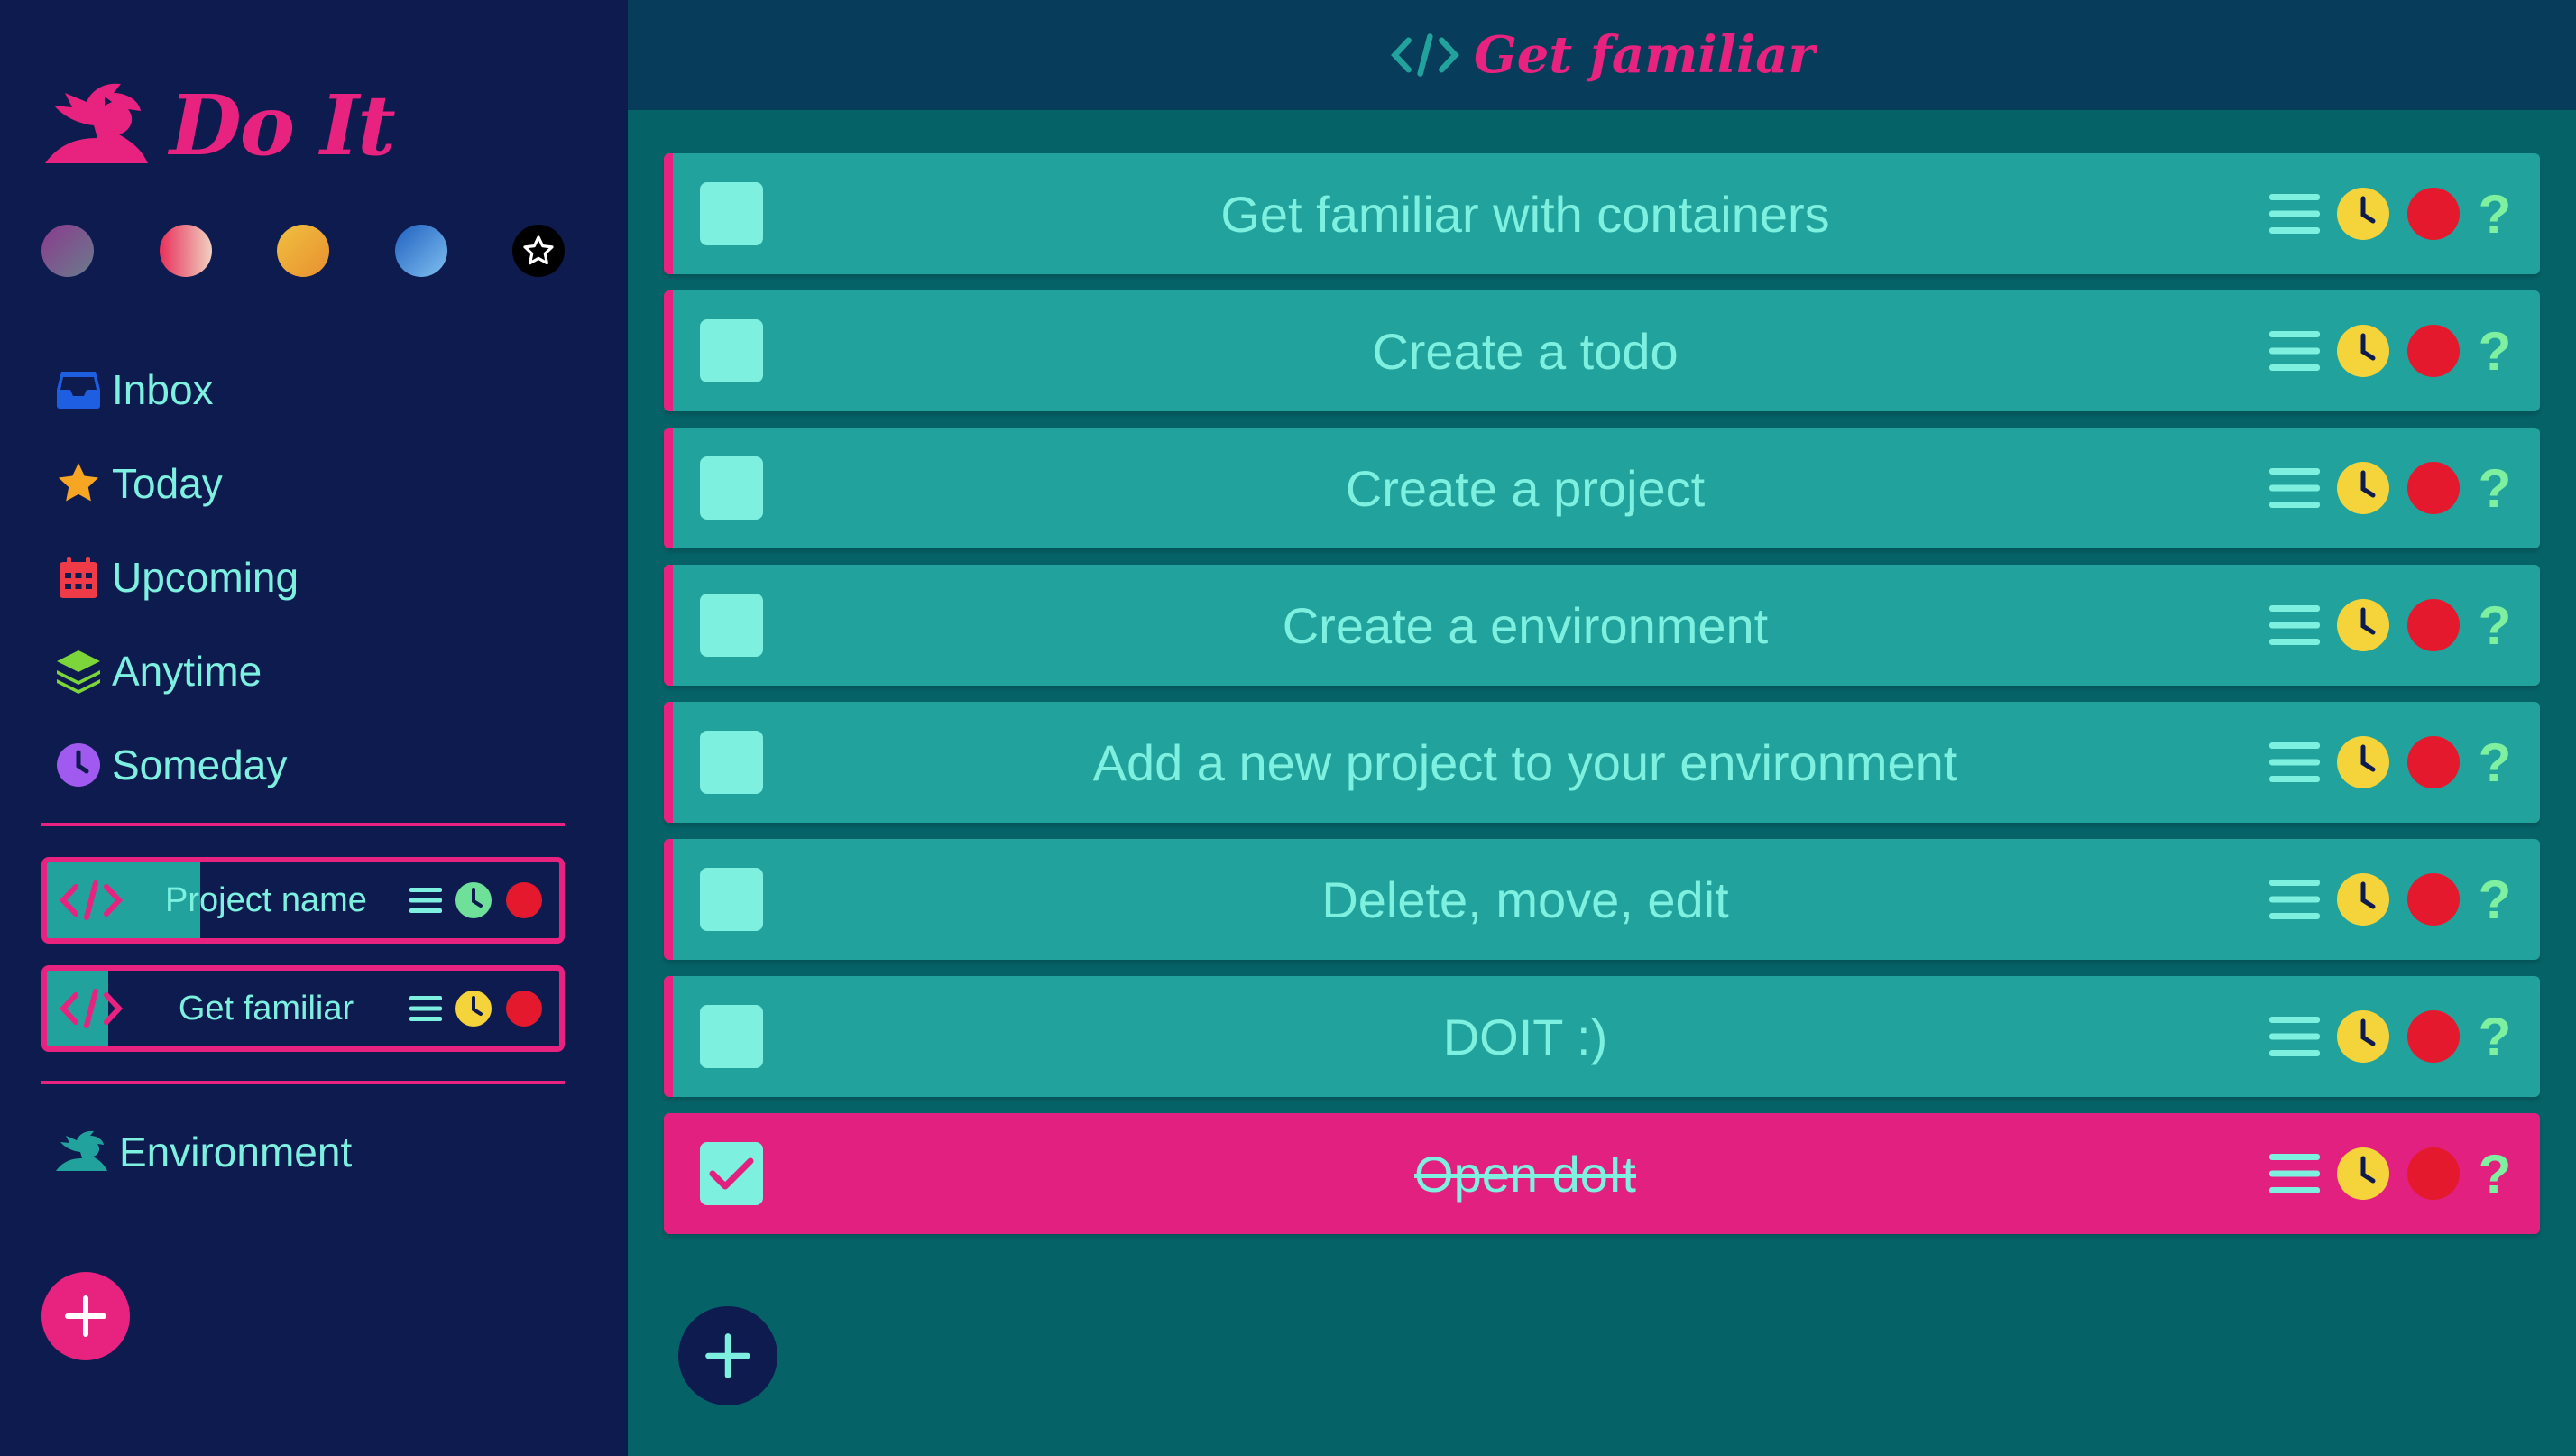 The height and width of the screenshot is (1456, 2576). Describe the element at coordinates (200, 765) in the screenshot. I see `sidebar-item-label: Someday` at that location.